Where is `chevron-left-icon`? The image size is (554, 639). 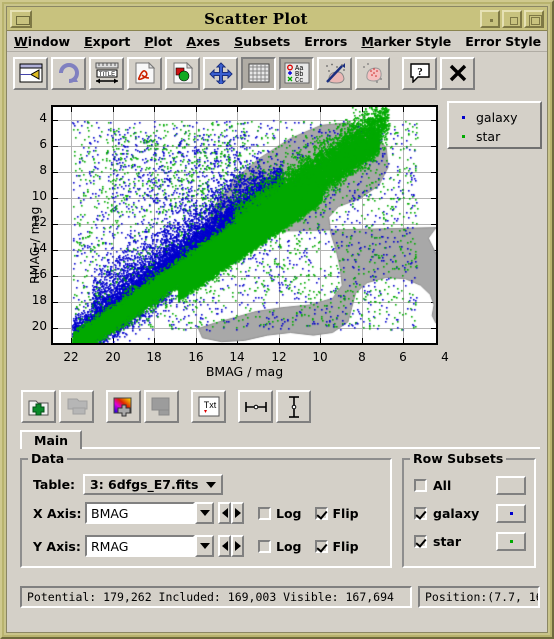
chevron-left-icon is located at coordinates (224, 546).